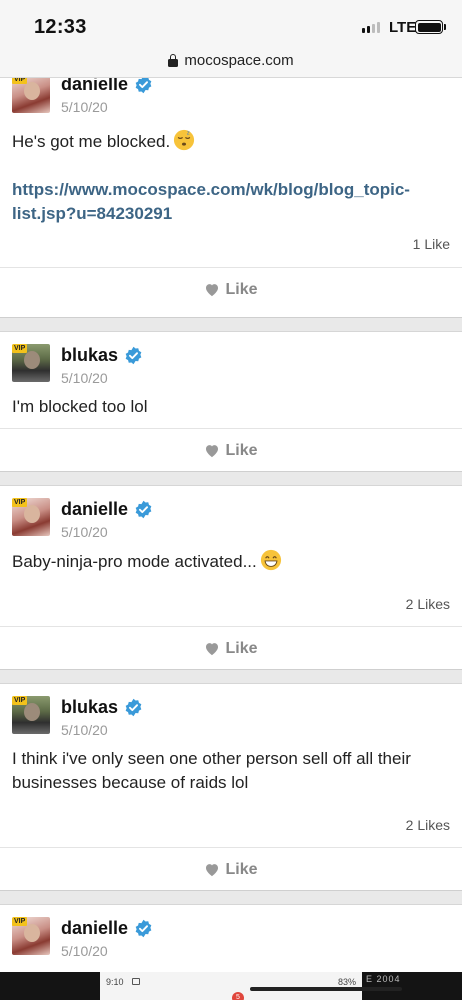 The height and width of the screenshot is (1000, 462). Describe the element at coordinates (173, 60) in the screenshot. I see `lock-icon` at that location.